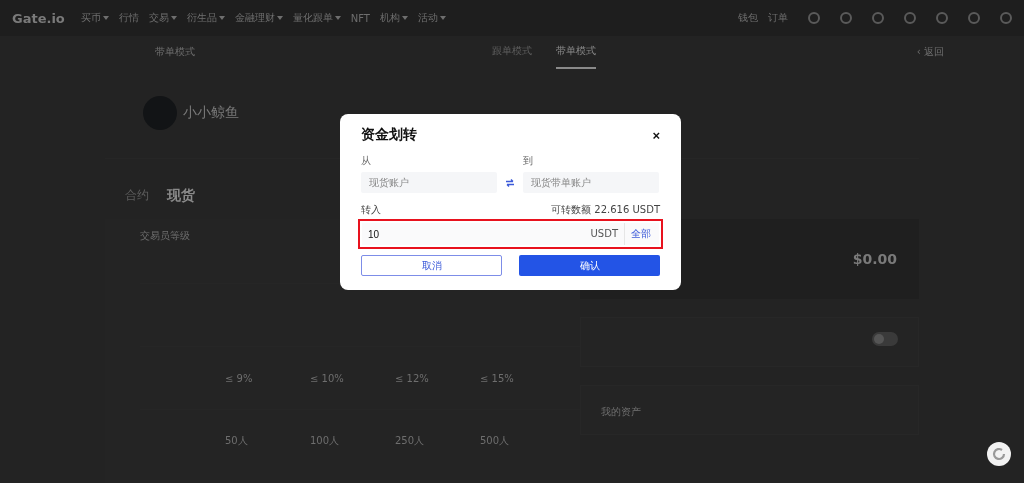  What do you see at coordinates (930, 52) in the screenshot?
I see `back-link: ‹ 返回` at bounding box center [930, 52].